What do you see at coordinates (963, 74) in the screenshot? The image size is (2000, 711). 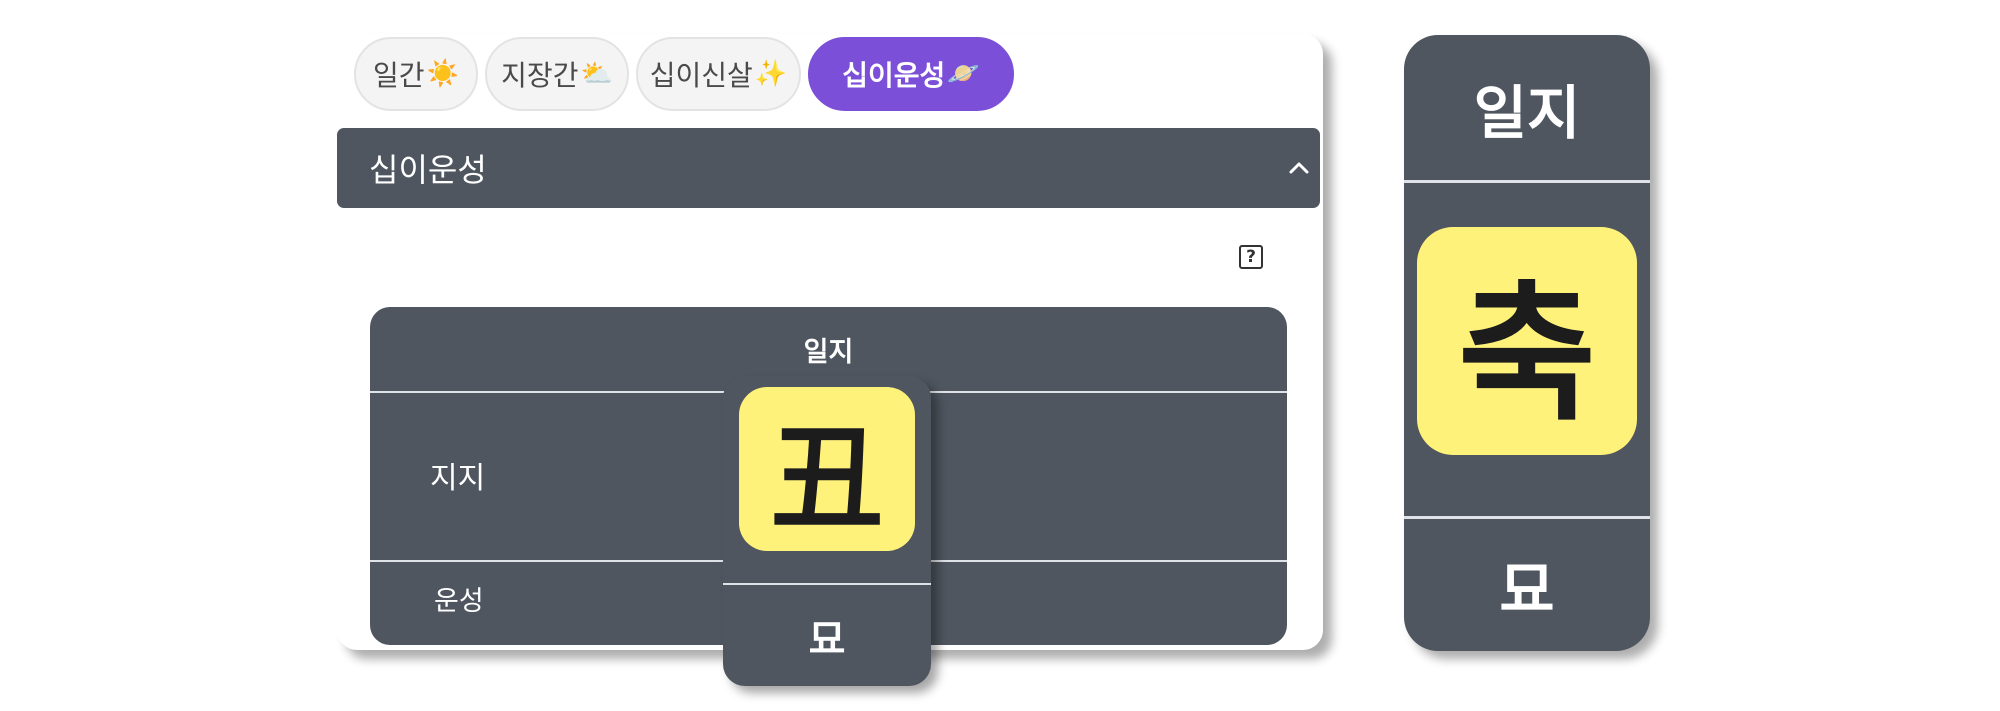 I see `planet-icon: 🪐` at bounding box center [963, 74].